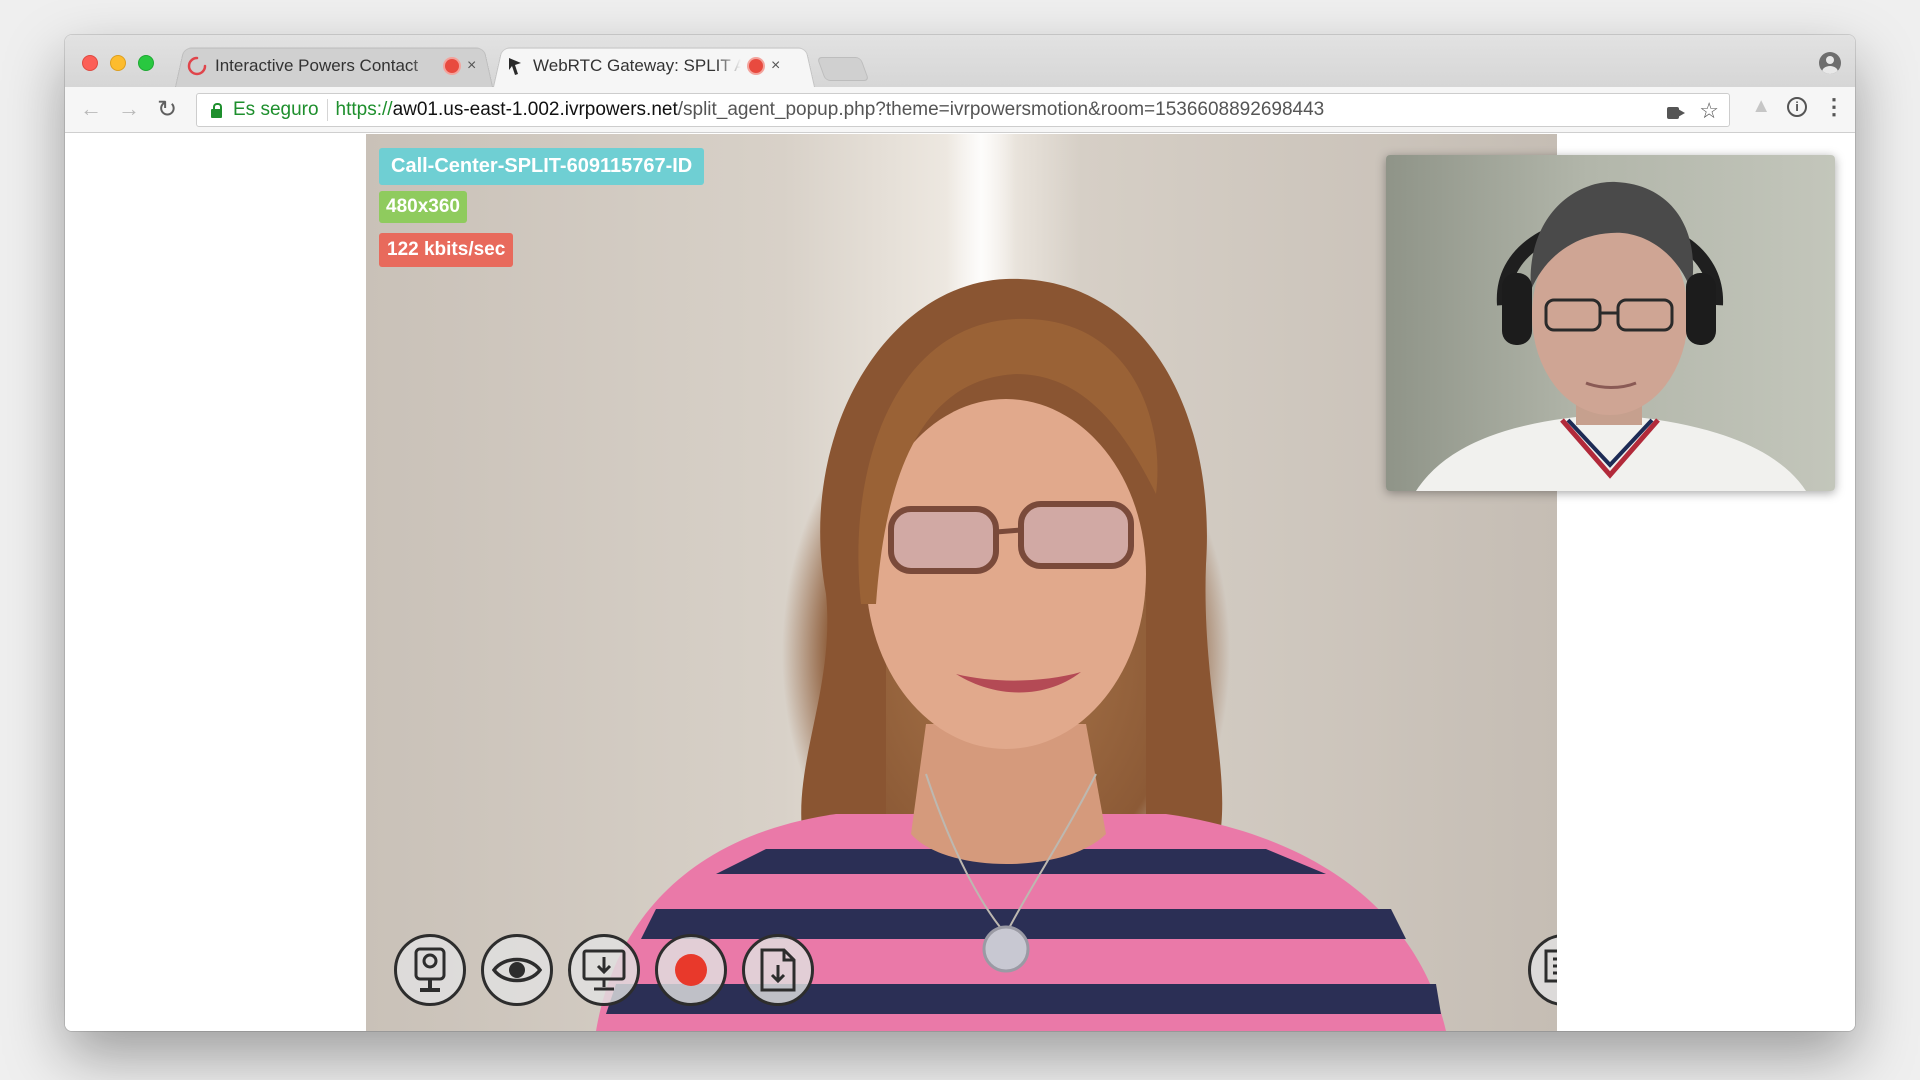  Describe the element at coordinates (843, 69) in the screenshot. I see `new-tab-button` at that location.